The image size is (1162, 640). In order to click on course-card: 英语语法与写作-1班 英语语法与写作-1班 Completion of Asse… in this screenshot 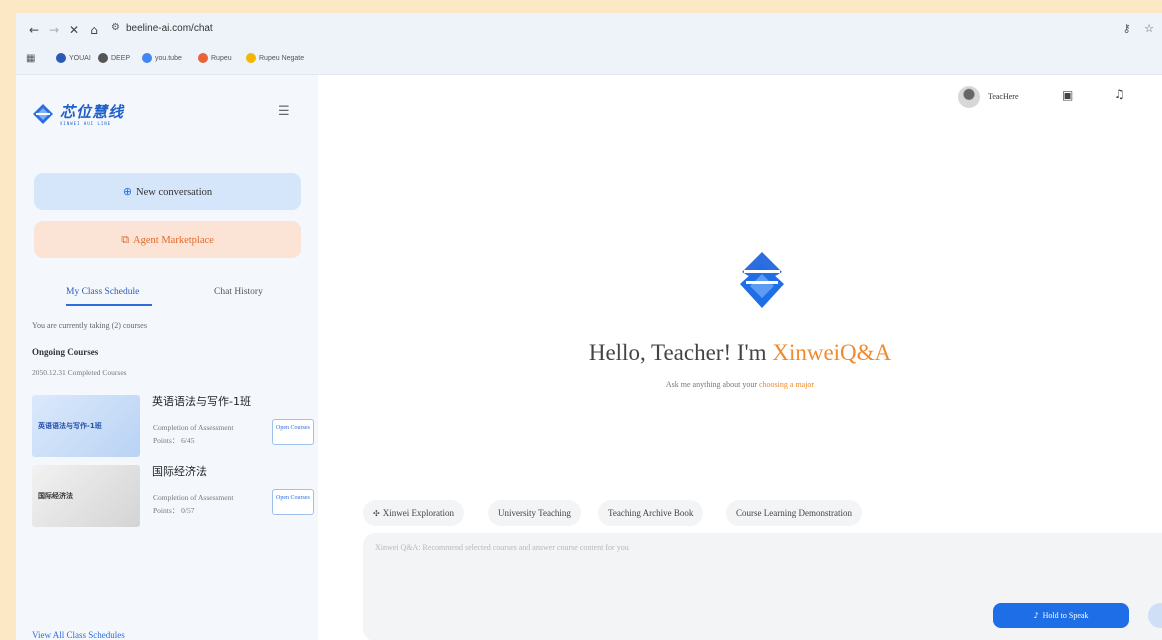, I will do `click(174, 427)`.